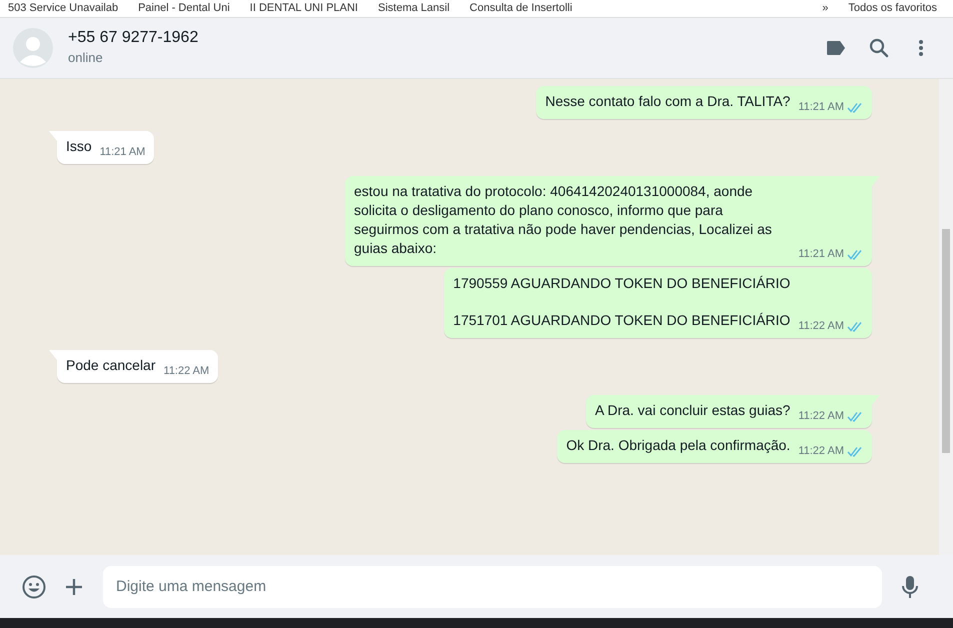 The image size is (953, 628). What do you see at coordinates (521, 8) in the screenshot?
I see `bookmark-link: Consulta de Insertolli` at bounding box center [521, 8].